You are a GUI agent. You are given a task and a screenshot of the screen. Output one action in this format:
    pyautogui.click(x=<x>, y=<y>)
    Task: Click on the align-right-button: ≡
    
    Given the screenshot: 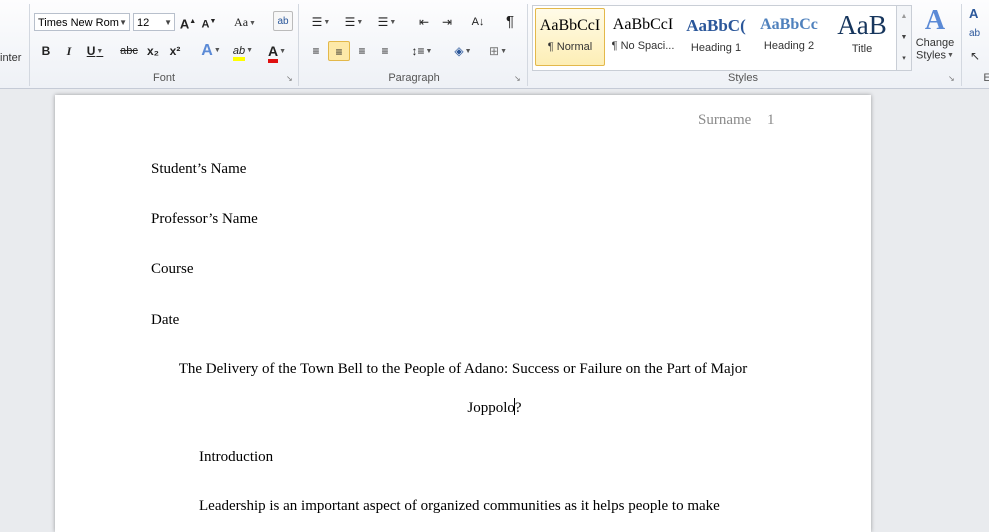 What is the action you would take?
    pyautogui.click(x=362, y=51)
    